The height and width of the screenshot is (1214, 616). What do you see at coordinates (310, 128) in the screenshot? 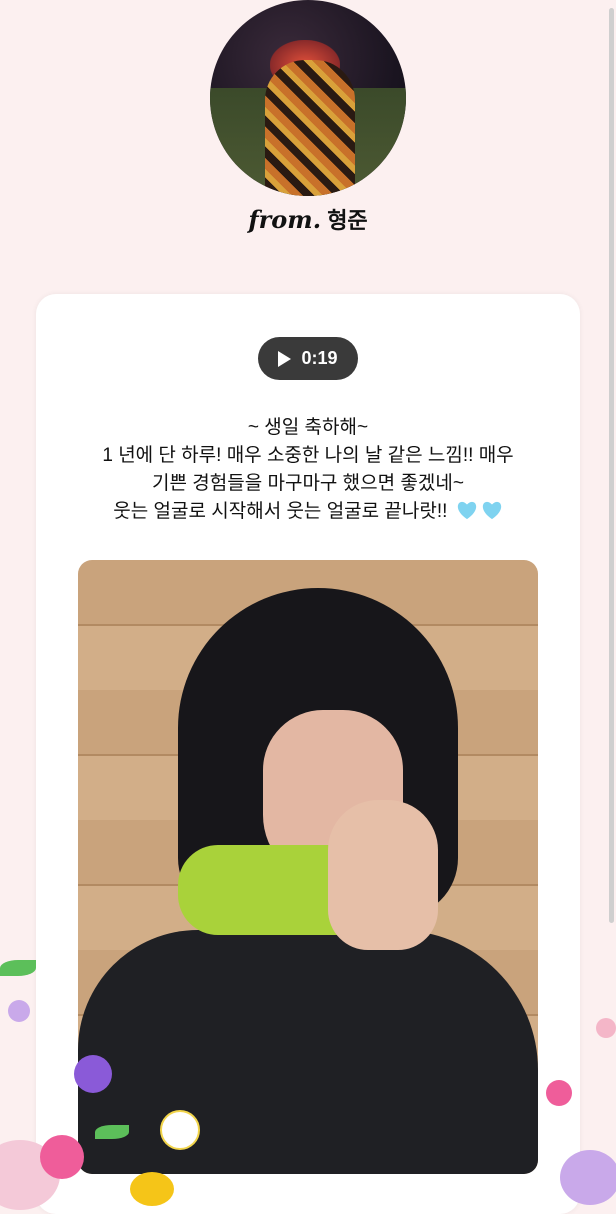
I see `avatar-person` at bounding box center [310, 128].